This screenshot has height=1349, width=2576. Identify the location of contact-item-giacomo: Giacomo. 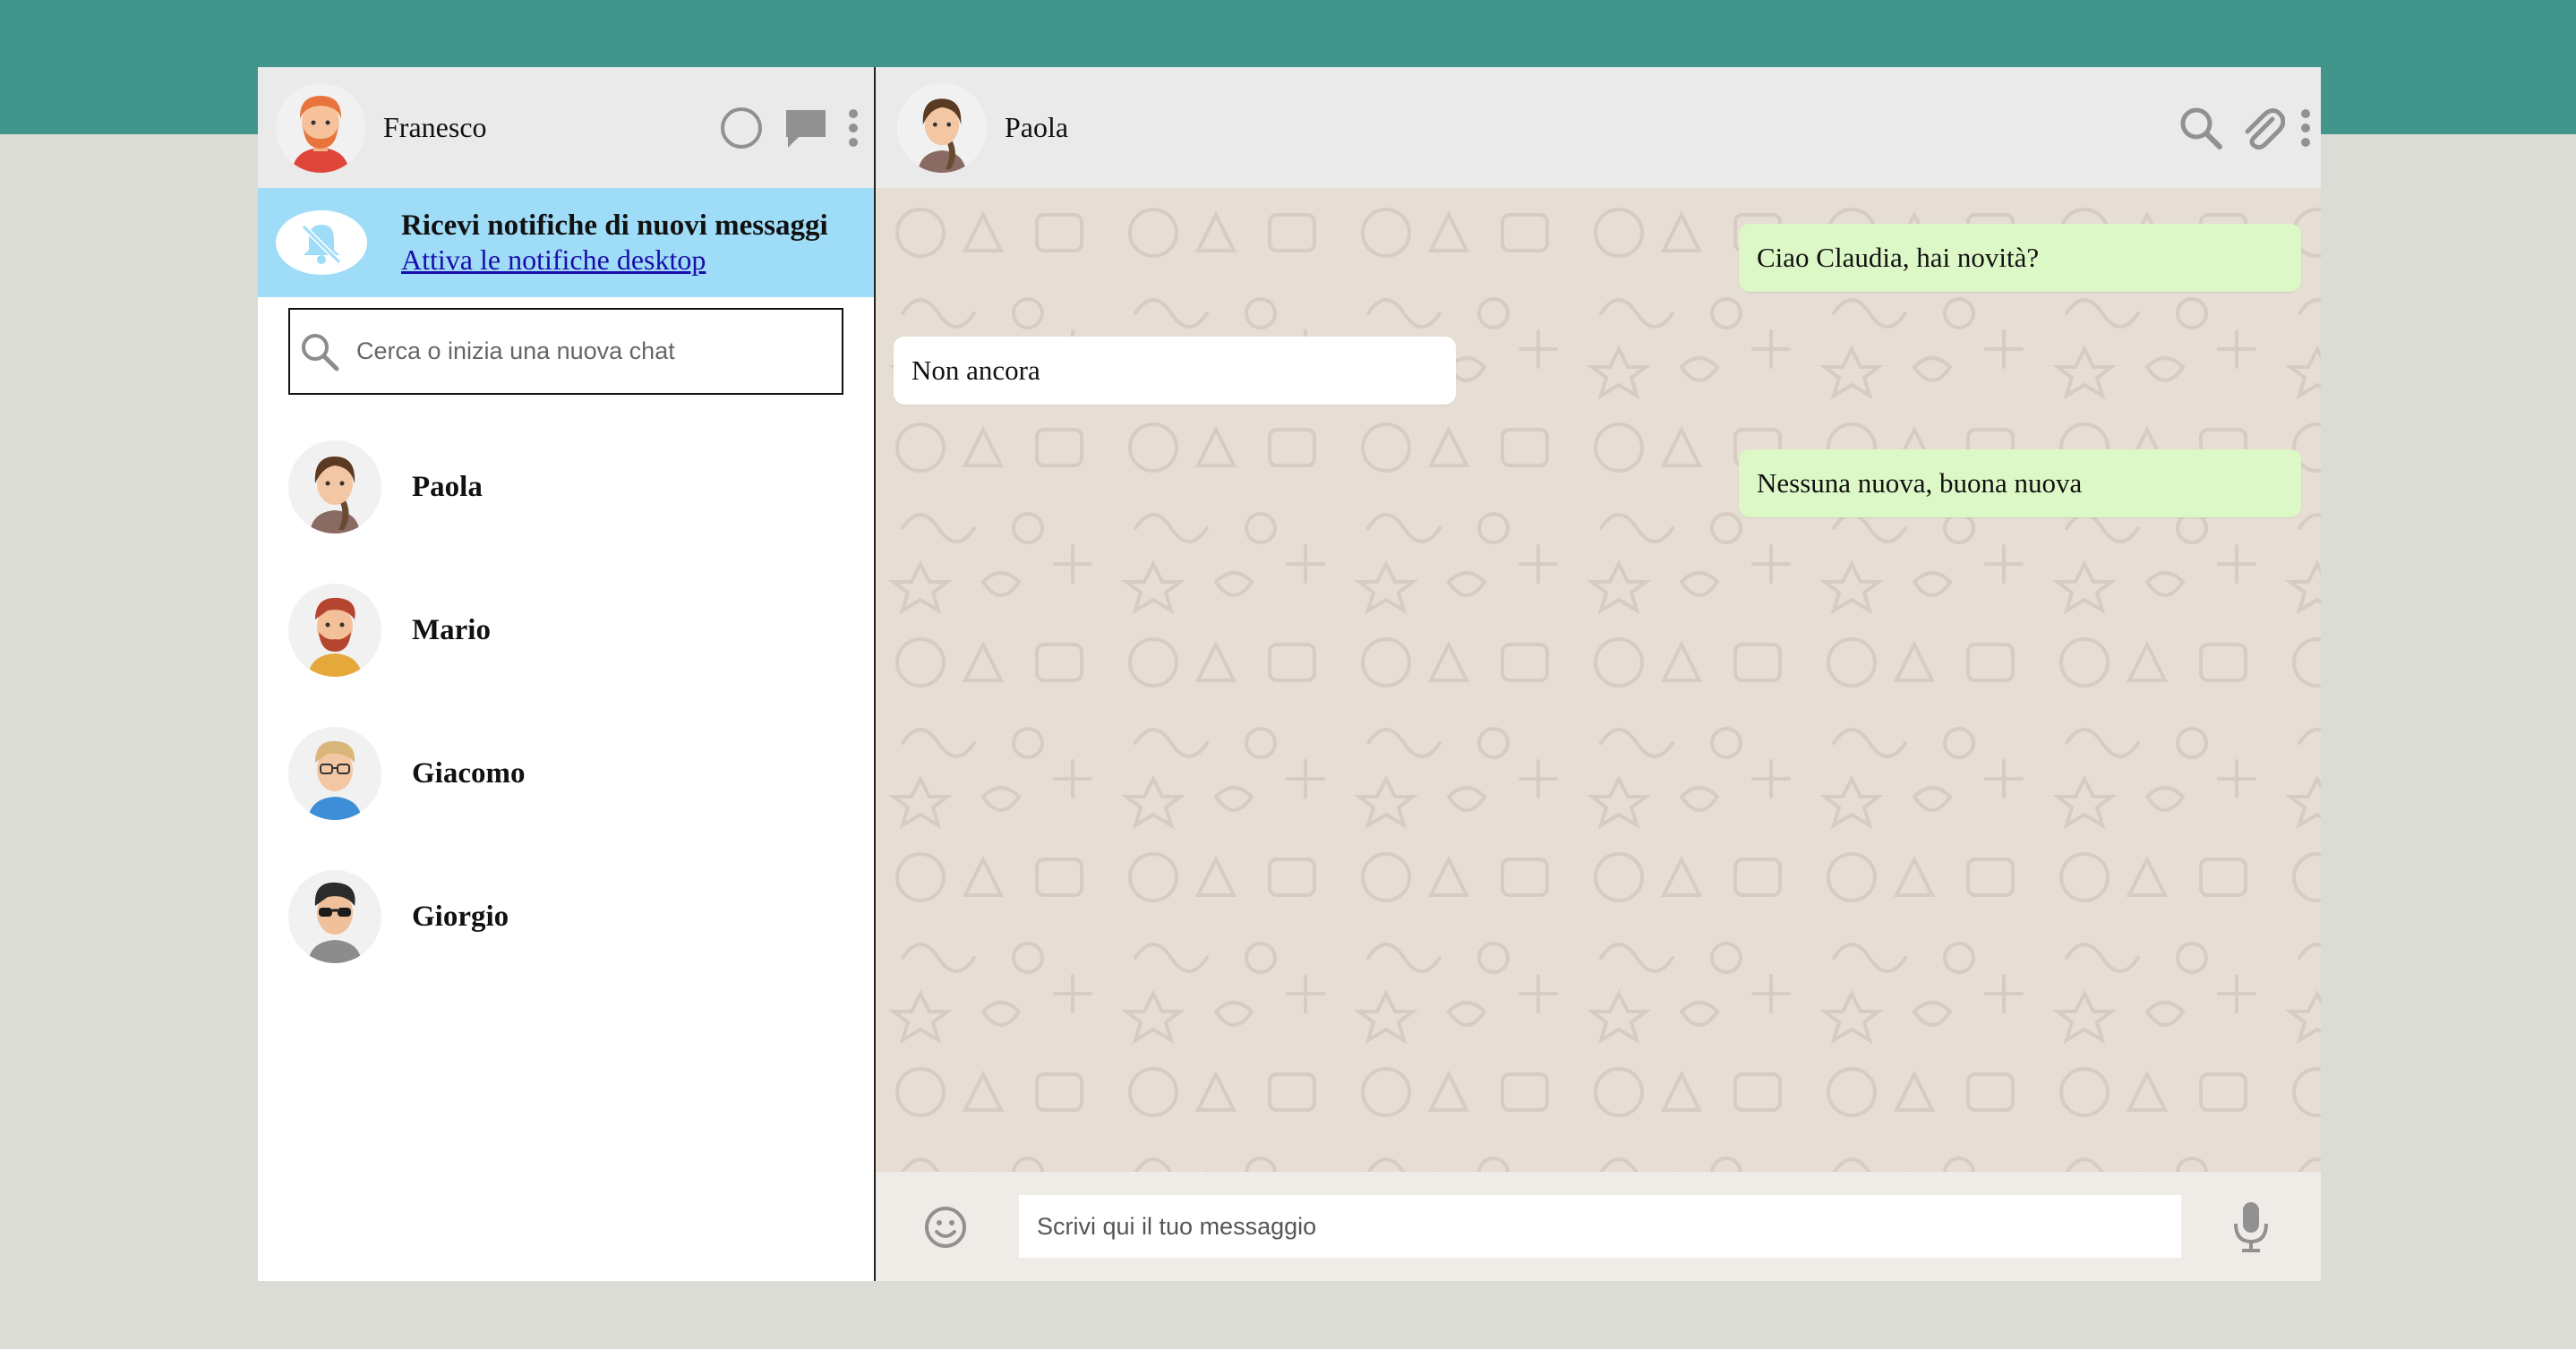
(566, 773).